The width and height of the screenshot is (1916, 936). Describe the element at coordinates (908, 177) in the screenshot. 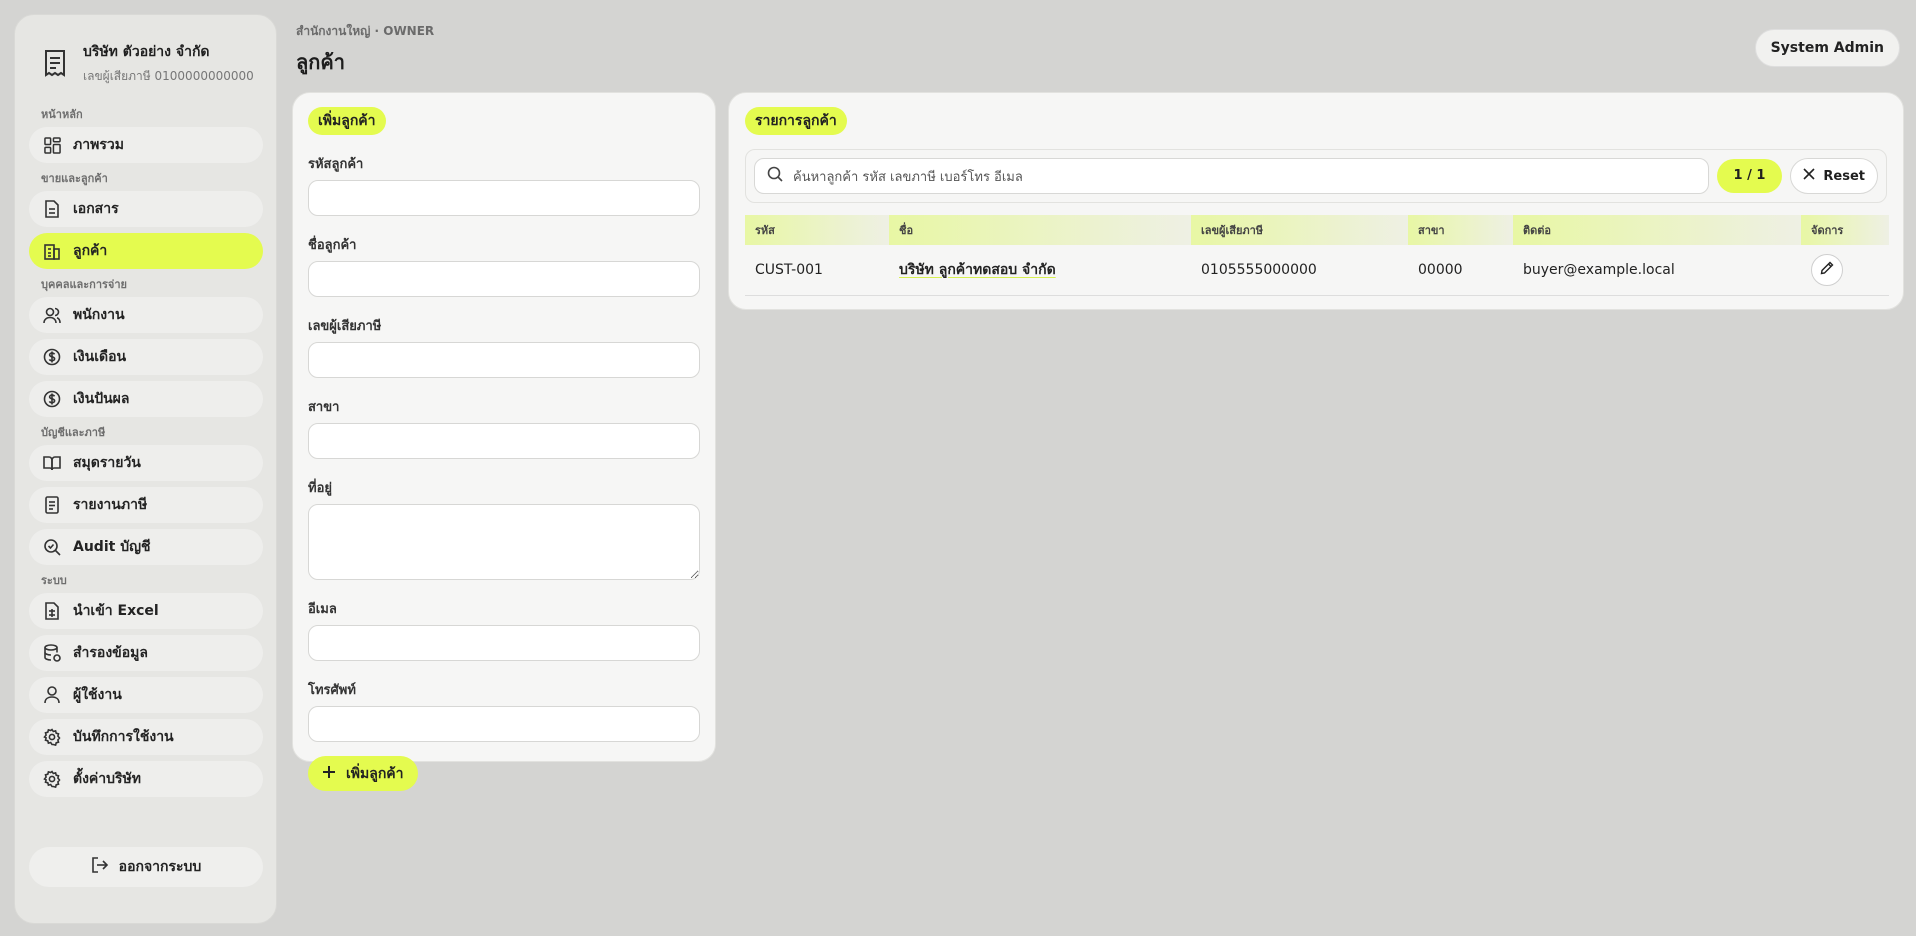

I see `search-placeholder: ค้นหาลูกค้า รหัส เลขภาษี เบอร์โทร อีเมล` at that location.